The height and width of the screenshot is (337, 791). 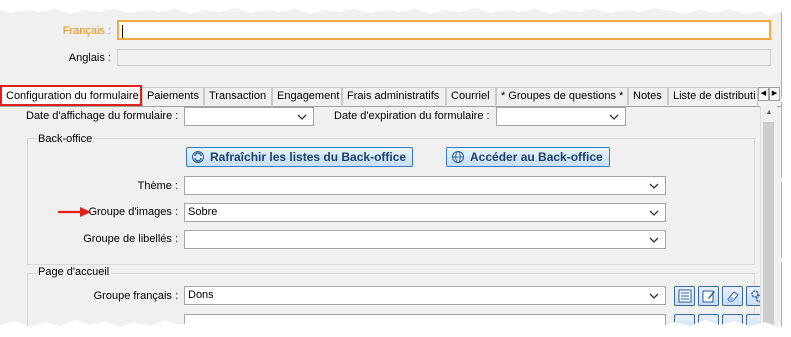 I want to click on tab-configuration: Configuration du formulaire, so click(x=71, y=95).